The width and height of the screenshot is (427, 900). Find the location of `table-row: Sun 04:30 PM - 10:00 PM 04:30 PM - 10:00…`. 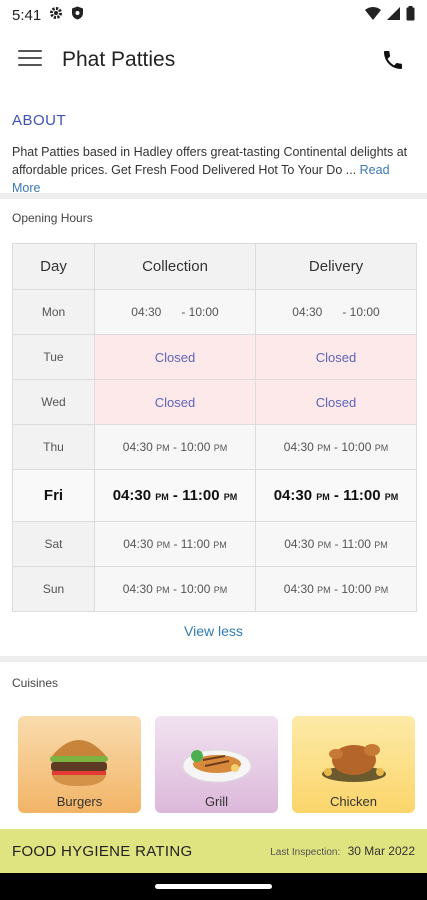

table-row: Sun 04:30 PM - 10:00 PM 04:30 PM - 10:00… is located at coordinates (214, 589).